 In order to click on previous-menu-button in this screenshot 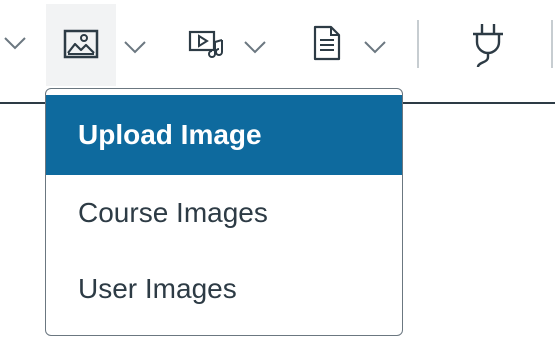, I will do `click(15, 41)`.